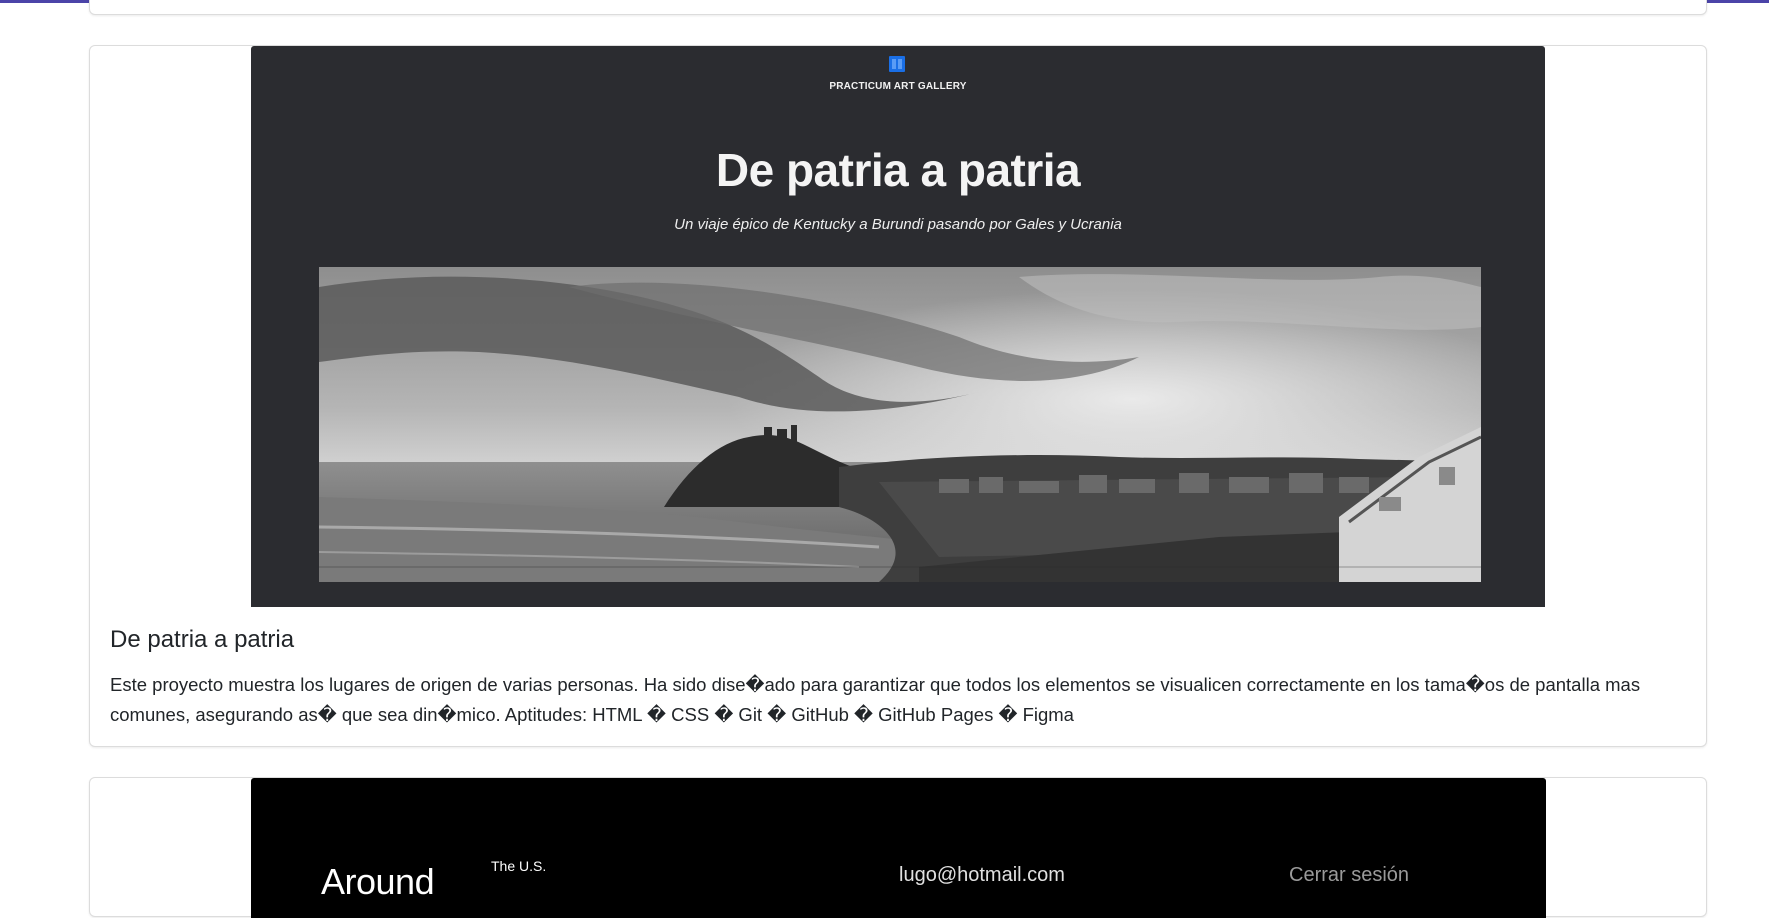 This screenshot has width=1769, height=918. What do you see at coordinates (898, 170) in the screenshot?
I see `preview-hero-title: De patria a patria` at bounding box center [898, 170].